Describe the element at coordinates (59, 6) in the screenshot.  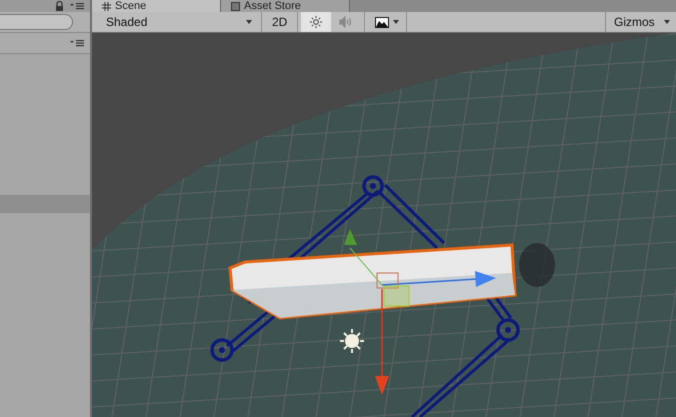
I see `lock-icon` at that location.